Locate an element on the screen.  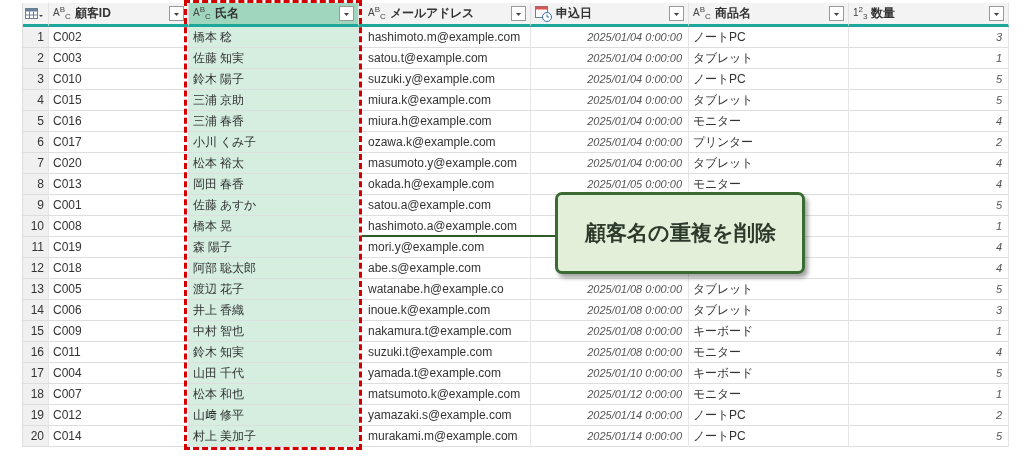
row-number: 15 is located at coordinates (36, 331).